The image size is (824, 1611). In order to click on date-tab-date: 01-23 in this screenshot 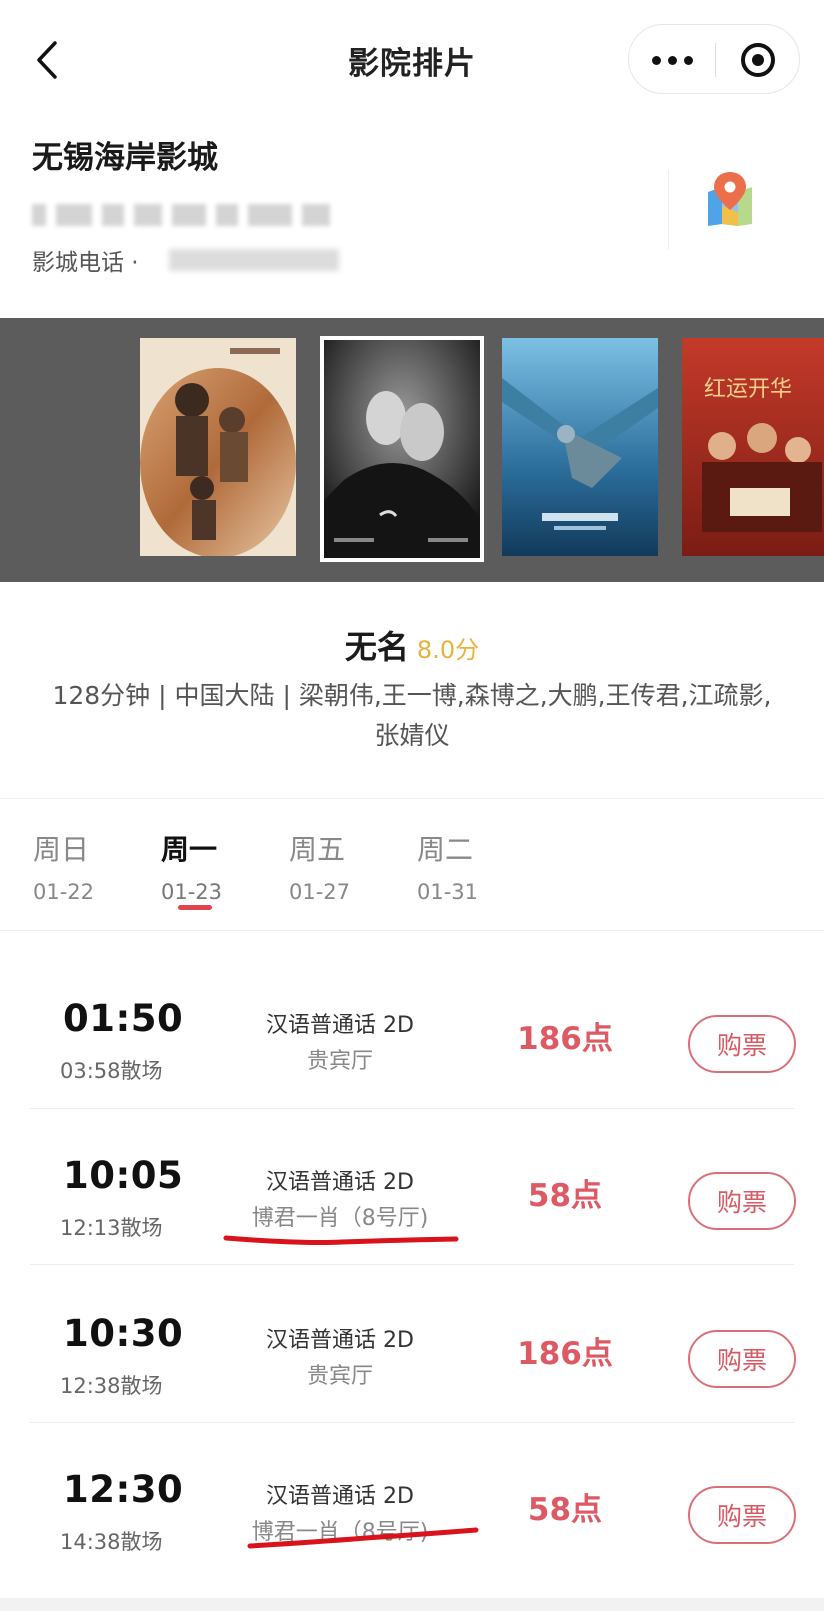, I will do `click(192, 892)`.